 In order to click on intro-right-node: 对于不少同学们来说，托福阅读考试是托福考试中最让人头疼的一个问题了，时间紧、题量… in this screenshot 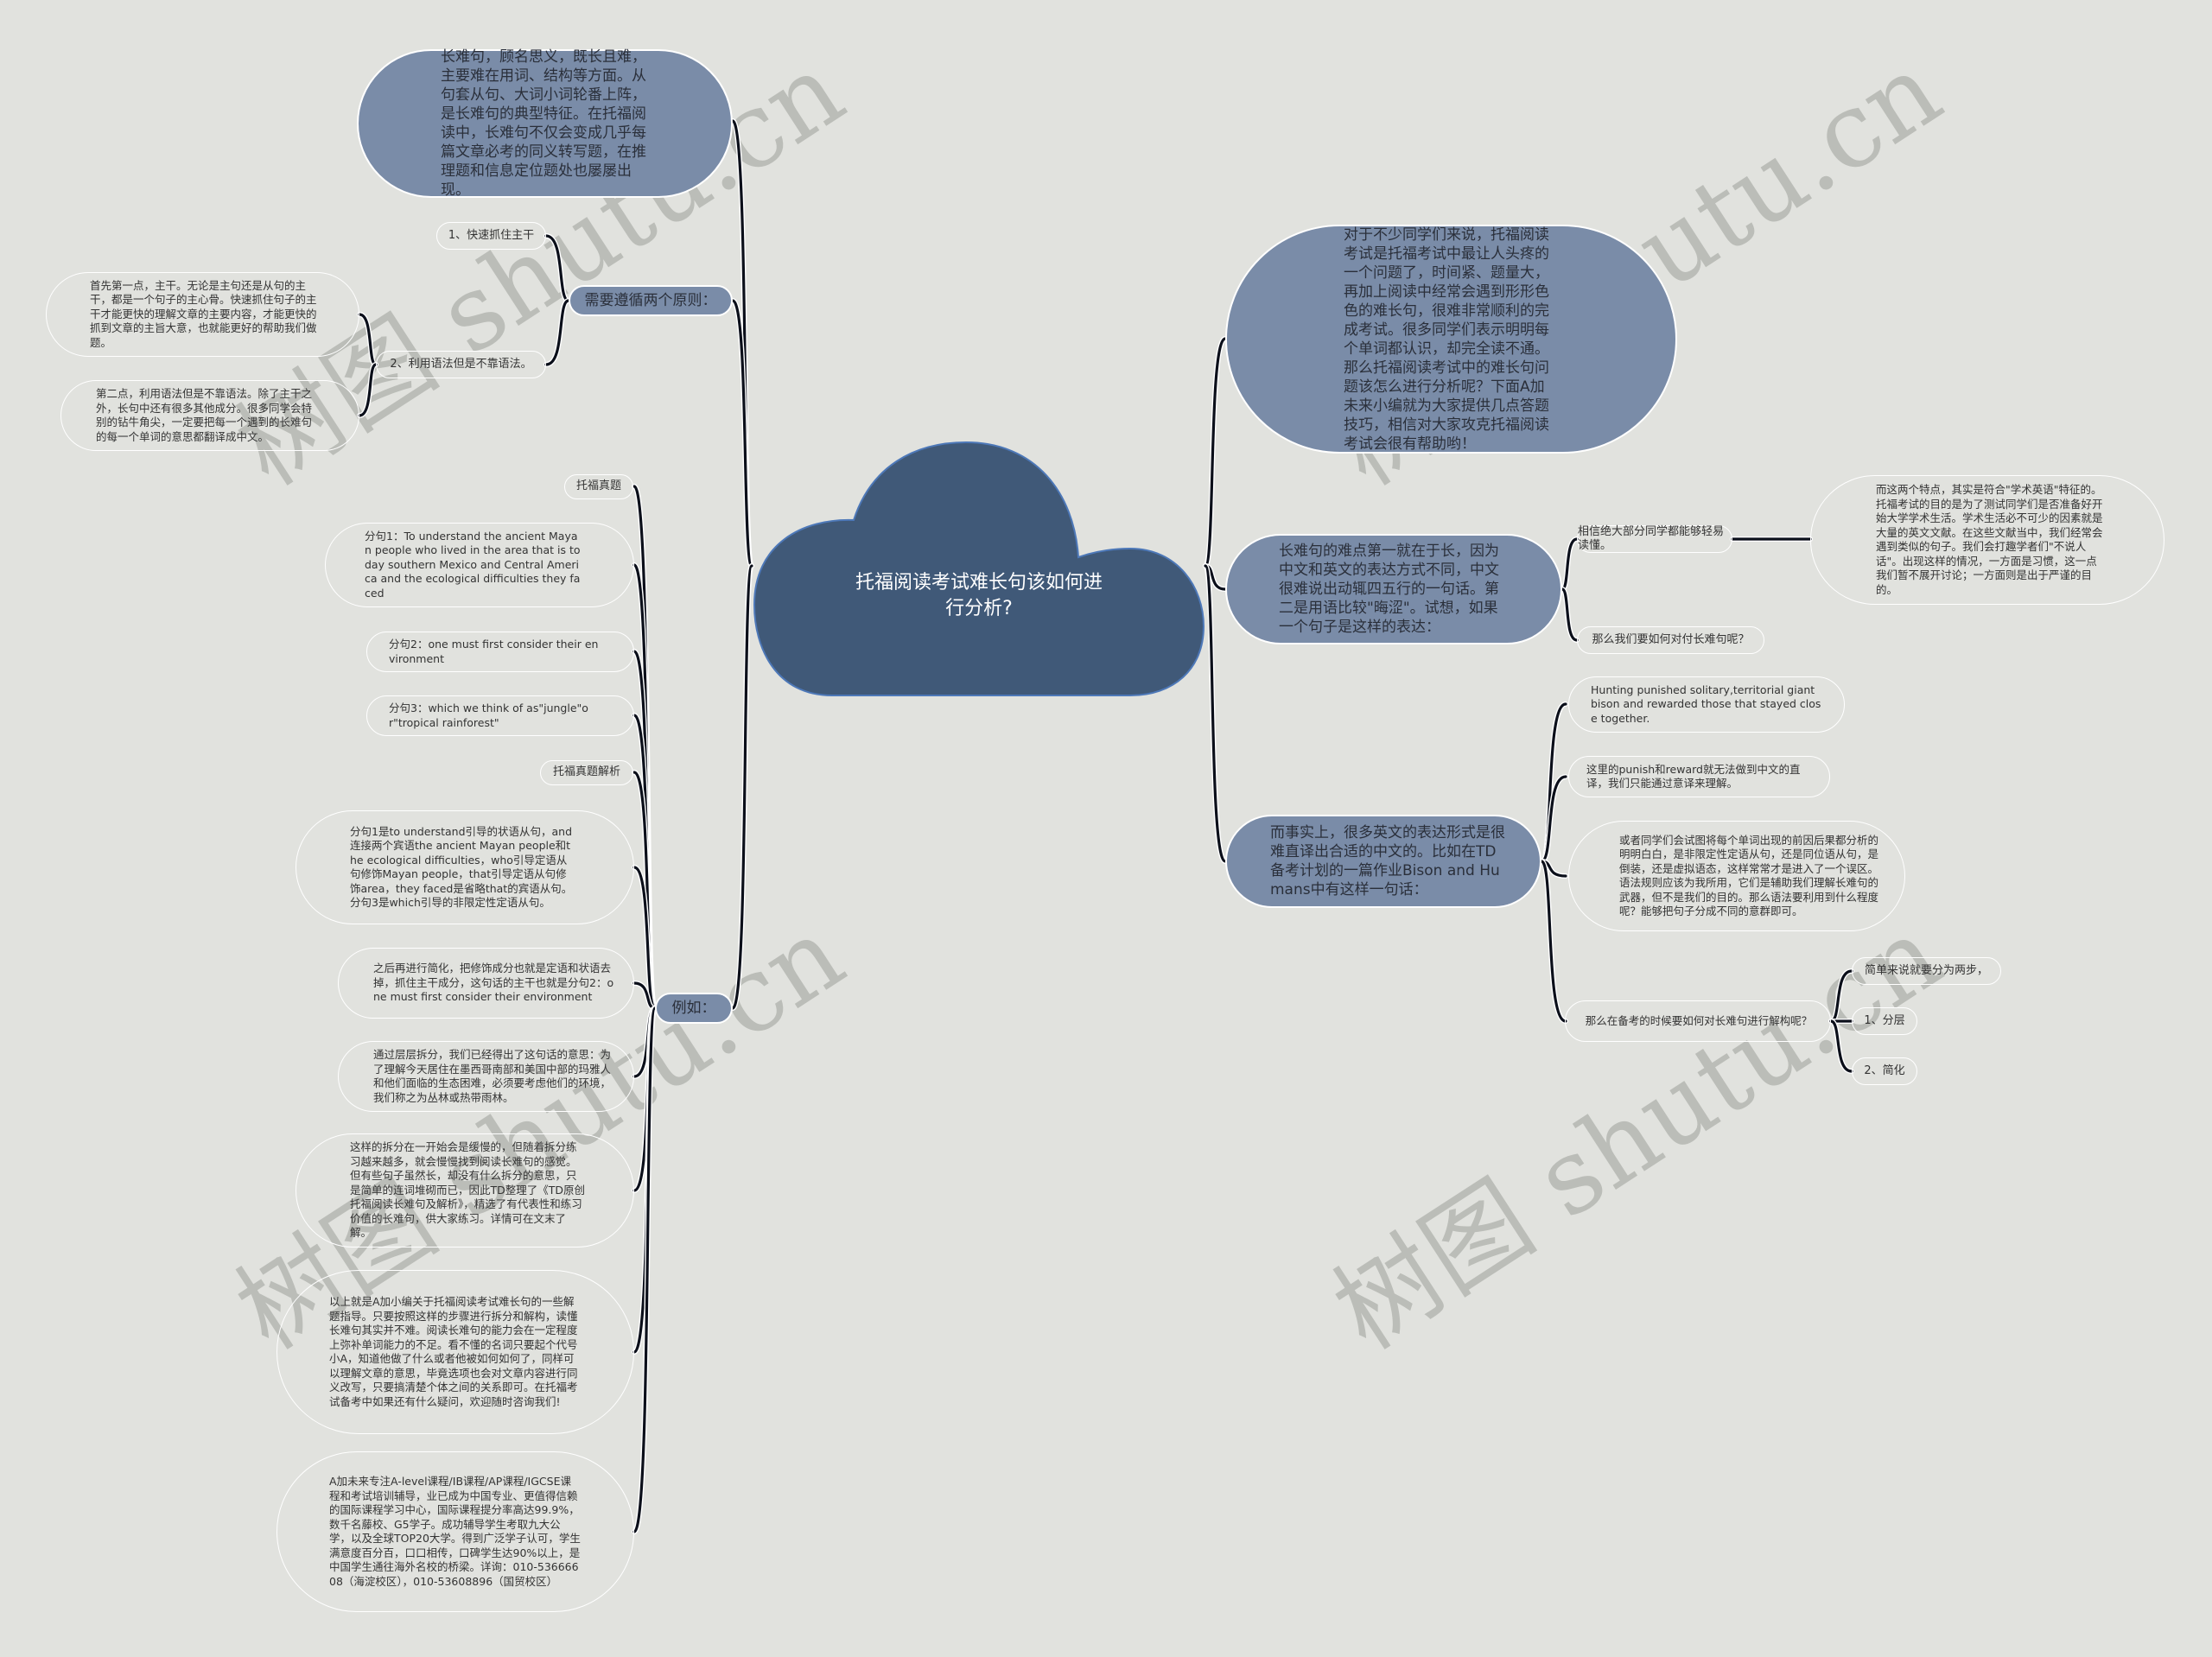, I will do `click(1451, 339)`.